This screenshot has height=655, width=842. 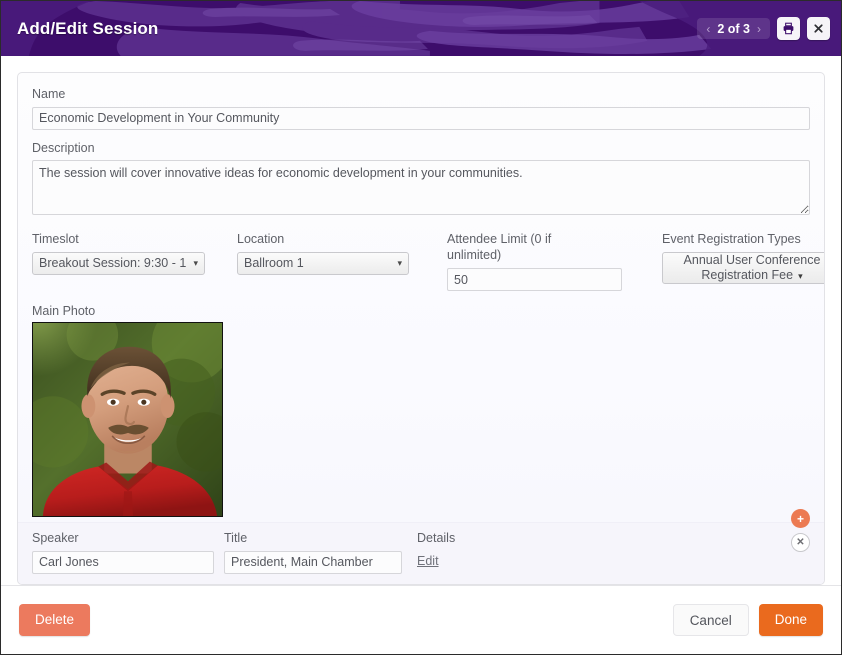 What do you see at coordinates (710, 620) in the screenshot?
I see `cancel-button: Cancel` at bounding box center [710, 620].